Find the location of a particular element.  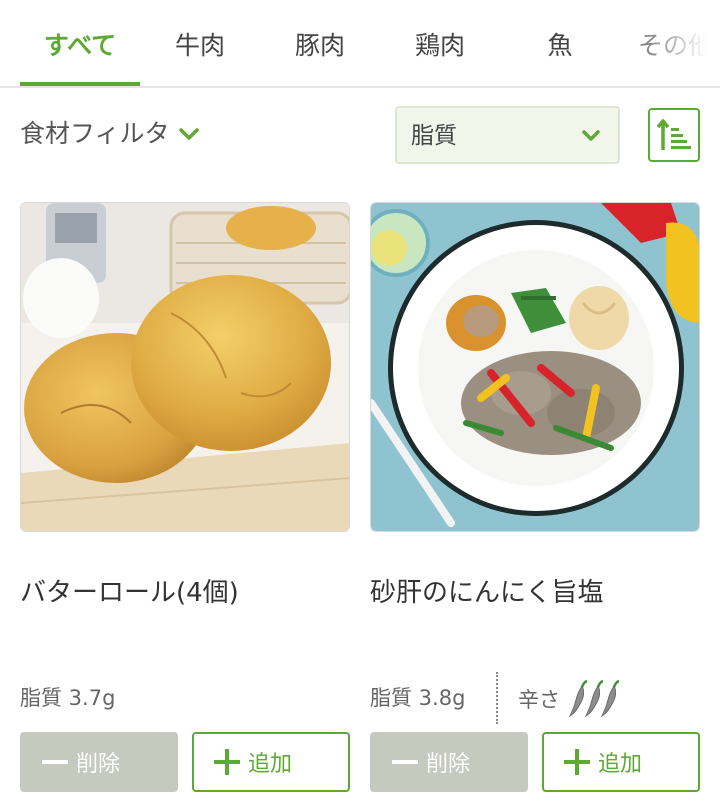

sort-order-button is located at coordinates (674, 135).